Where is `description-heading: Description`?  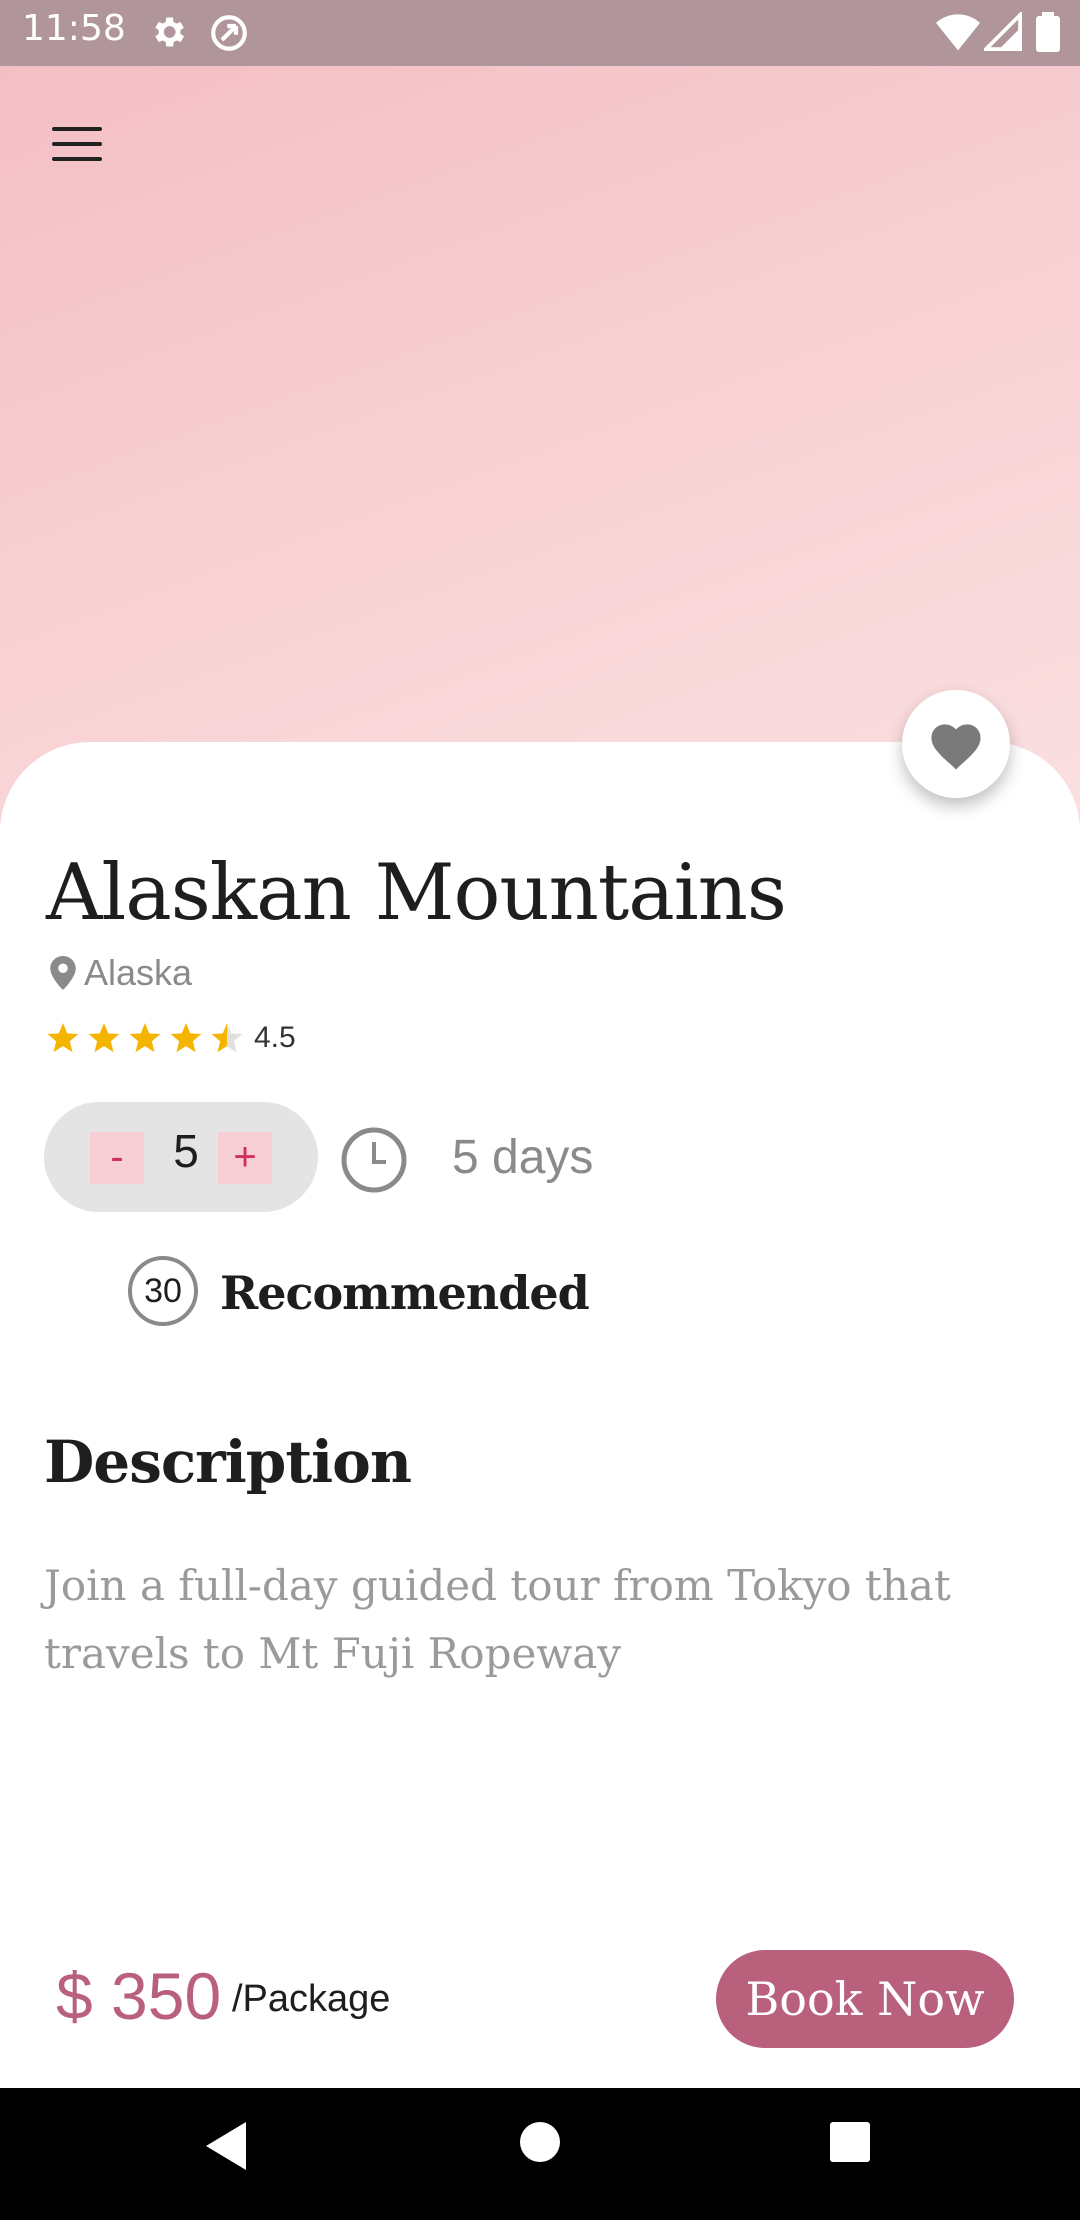 description-heading: Description is located at coordinates (228, 1462).